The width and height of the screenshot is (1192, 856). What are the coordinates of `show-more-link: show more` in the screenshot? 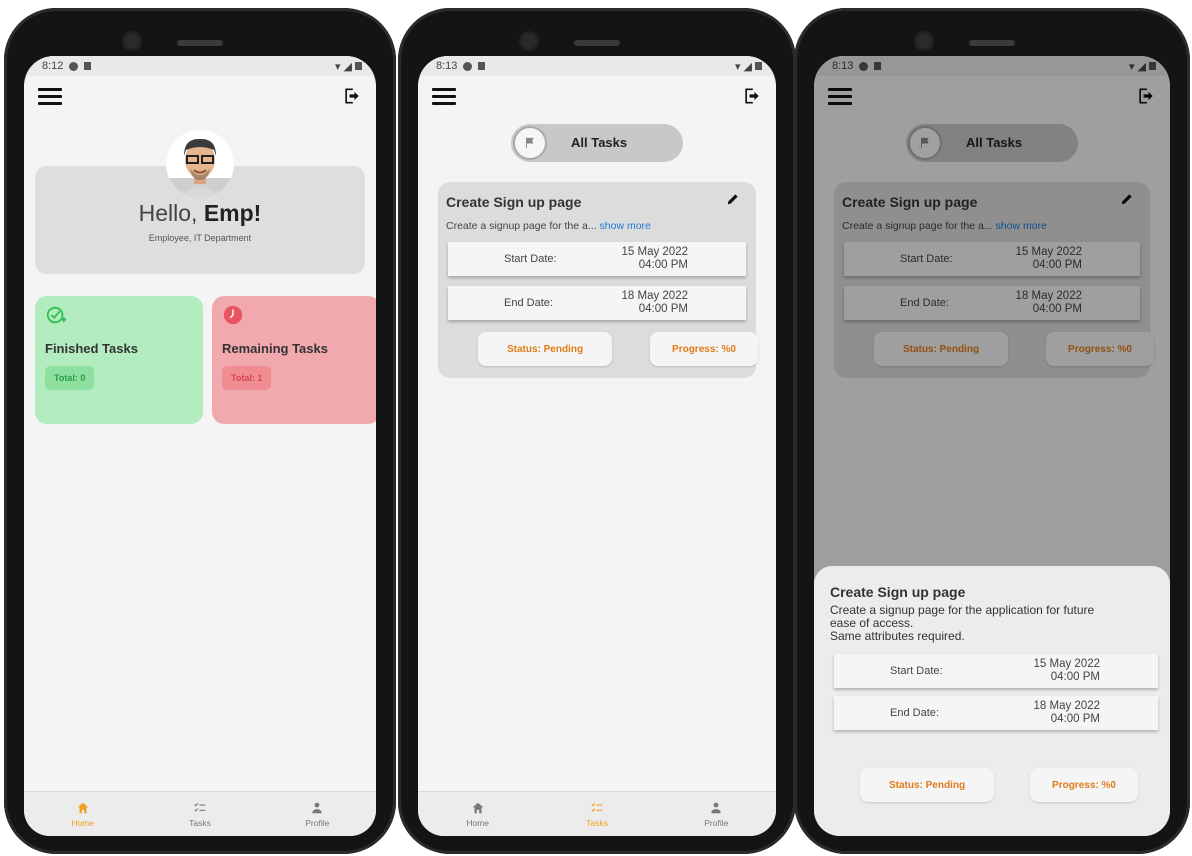 It's located at (625, 226).